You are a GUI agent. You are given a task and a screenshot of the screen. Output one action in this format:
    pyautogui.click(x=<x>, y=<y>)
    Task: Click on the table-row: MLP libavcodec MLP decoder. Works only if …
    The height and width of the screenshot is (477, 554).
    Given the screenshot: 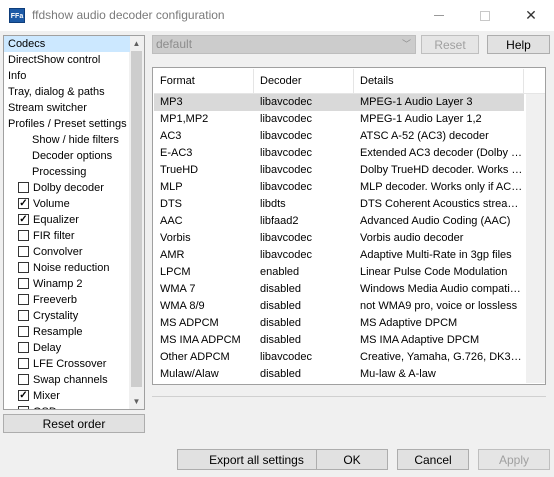 What is the action you would take?
    pyautogui.click(x=339, y=187)
    